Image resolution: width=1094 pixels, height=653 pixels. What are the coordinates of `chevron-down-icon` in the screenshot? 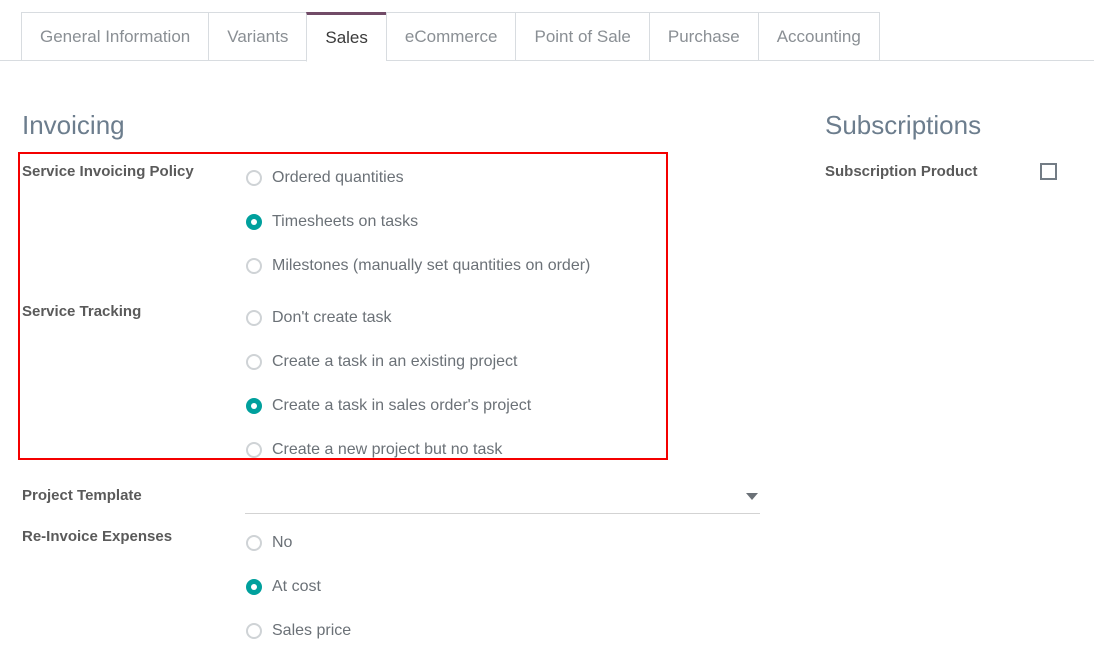 It's located at (752, 496).